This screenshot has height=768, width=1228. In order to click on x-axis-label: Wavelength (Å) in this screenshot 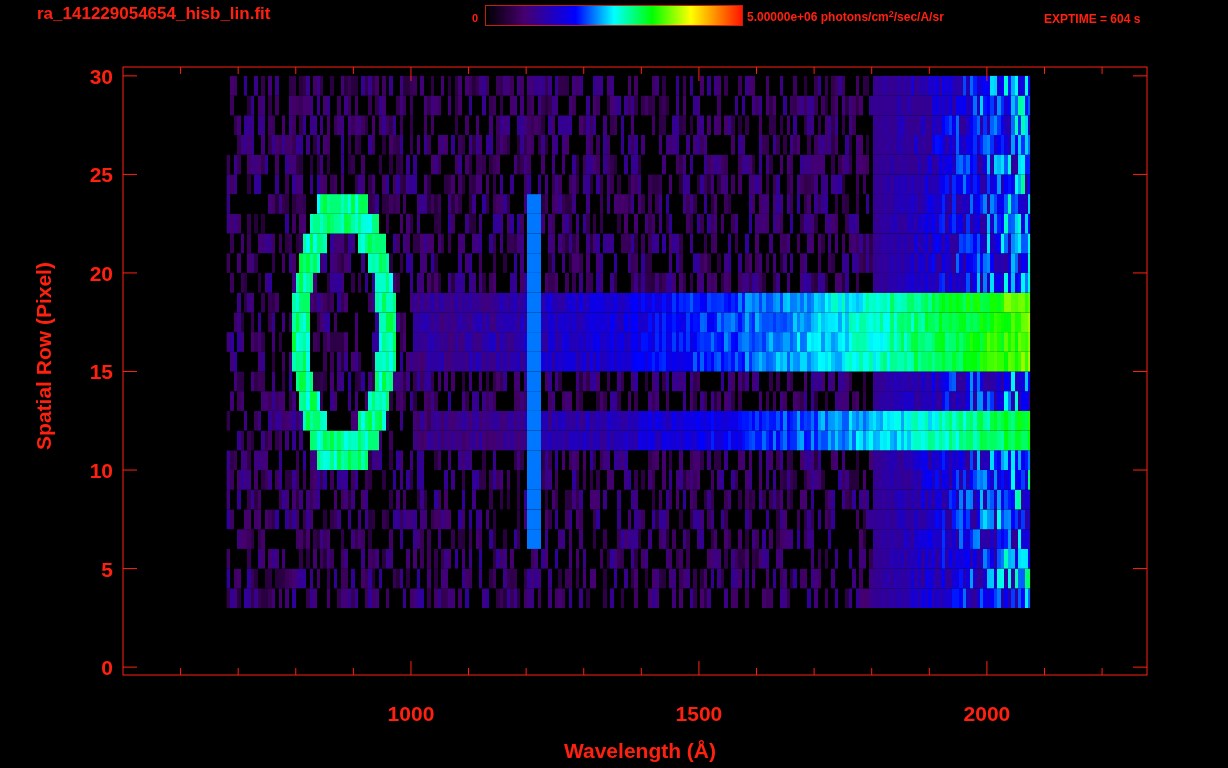, I will do `click(640, 750)`.